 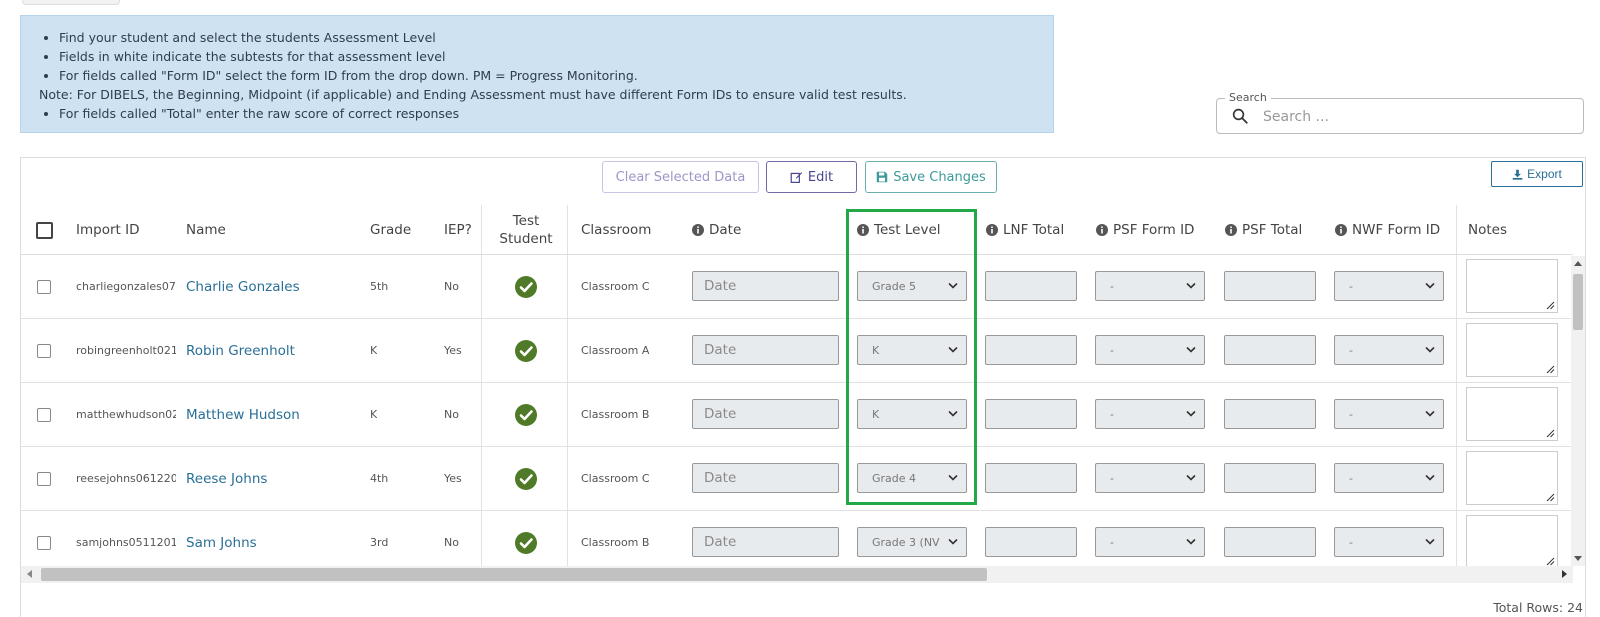 I want to click on test-level-select: Grade 4, so click(x=912, y=478).